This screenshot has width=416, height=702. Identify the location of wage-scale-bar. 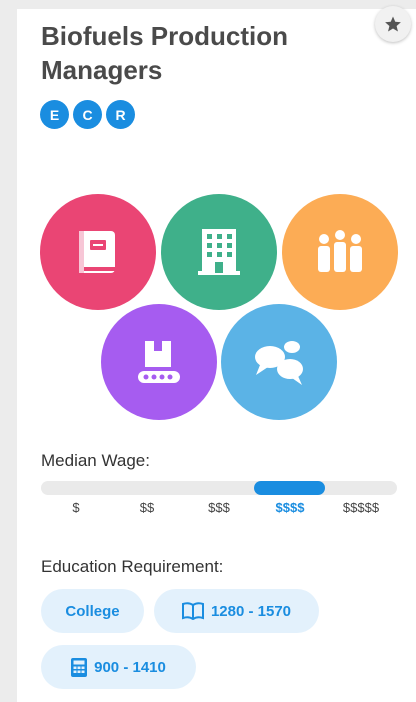
(219, 488).